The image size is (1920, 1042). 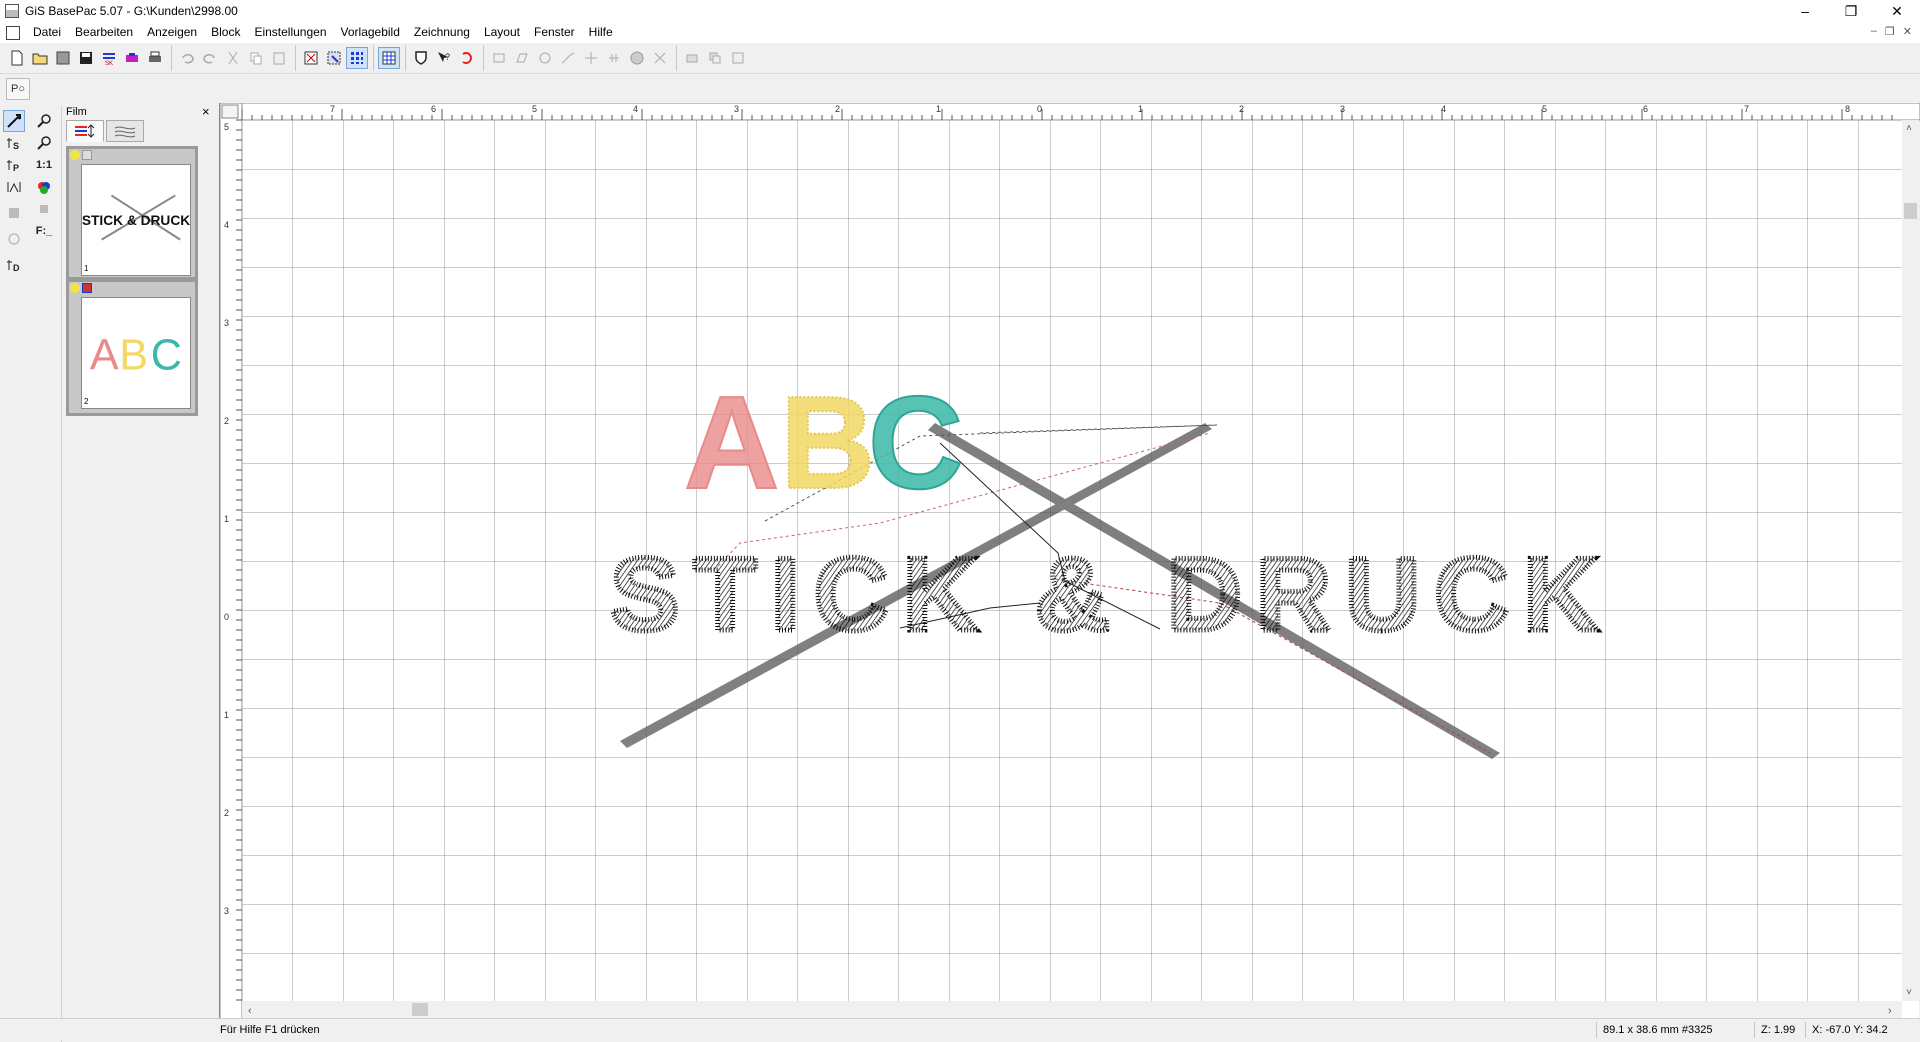 I want to click on film-tab-colors, so click(x=85, y=131).